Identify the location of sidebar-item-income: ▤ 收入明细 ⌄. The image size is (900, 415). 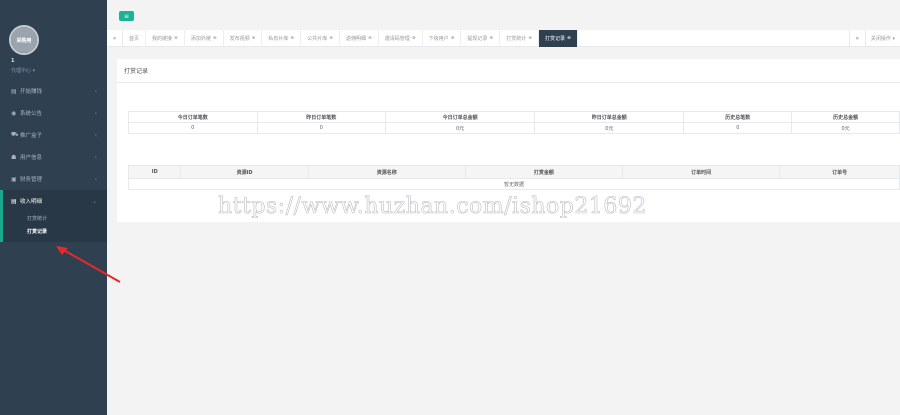
(53, 201).